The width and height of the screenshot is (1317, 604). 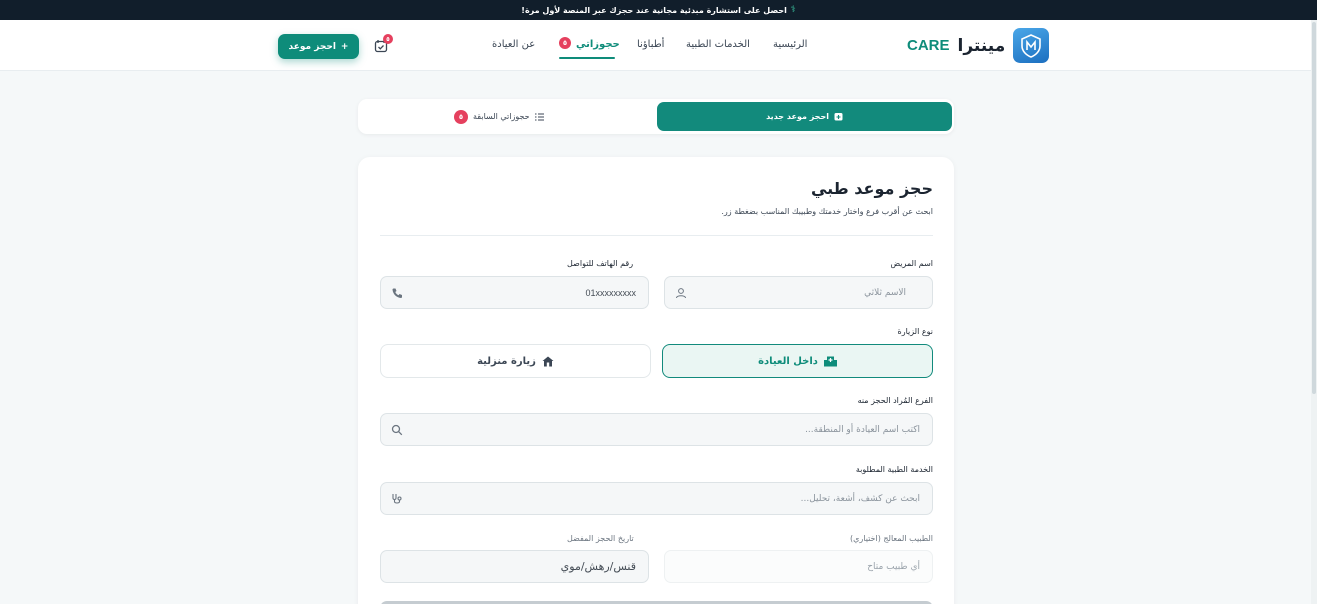 I want to click on patient-name-label: اسم المريض, so click(x=911, y=263).